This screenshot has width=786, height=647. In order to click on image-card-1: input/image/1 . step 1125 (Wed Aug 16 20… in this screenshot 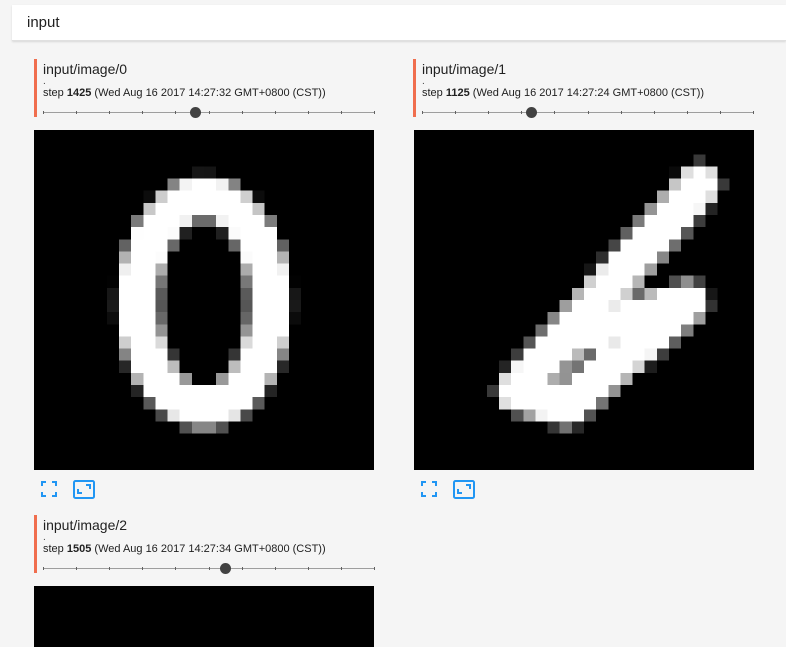, I will do `click(585, 88)`.